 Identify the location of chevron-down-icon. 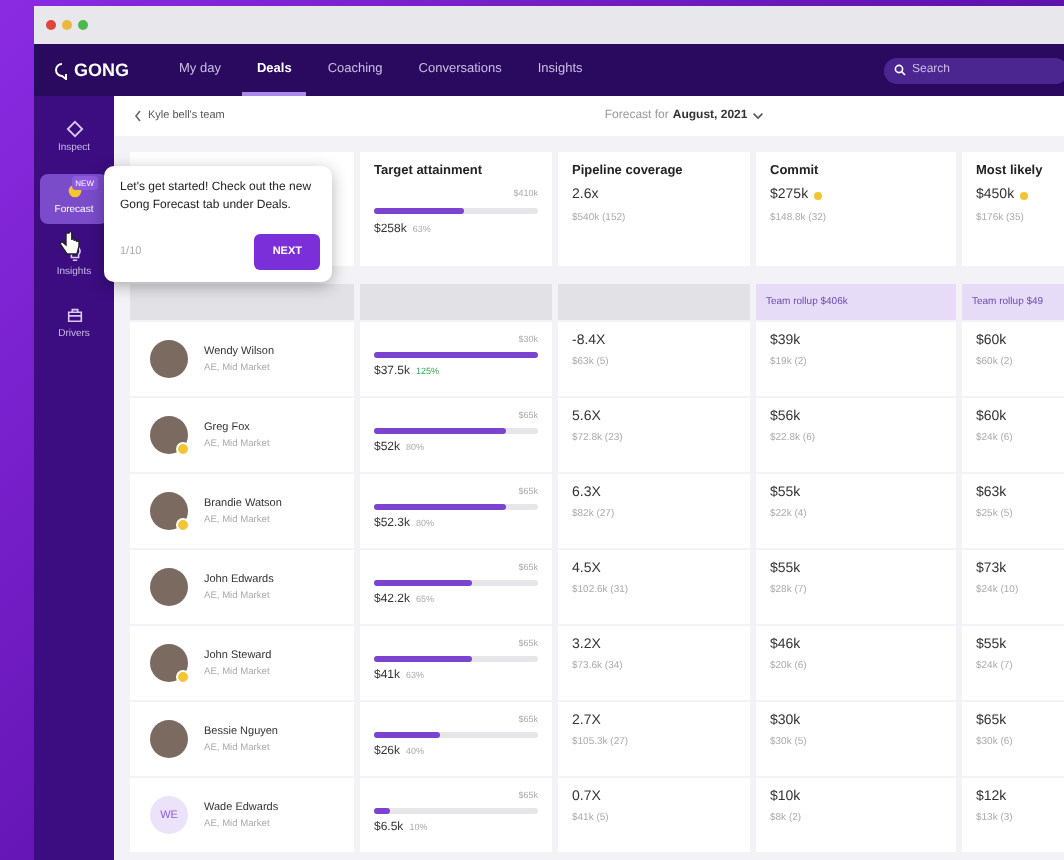
(757, 116).